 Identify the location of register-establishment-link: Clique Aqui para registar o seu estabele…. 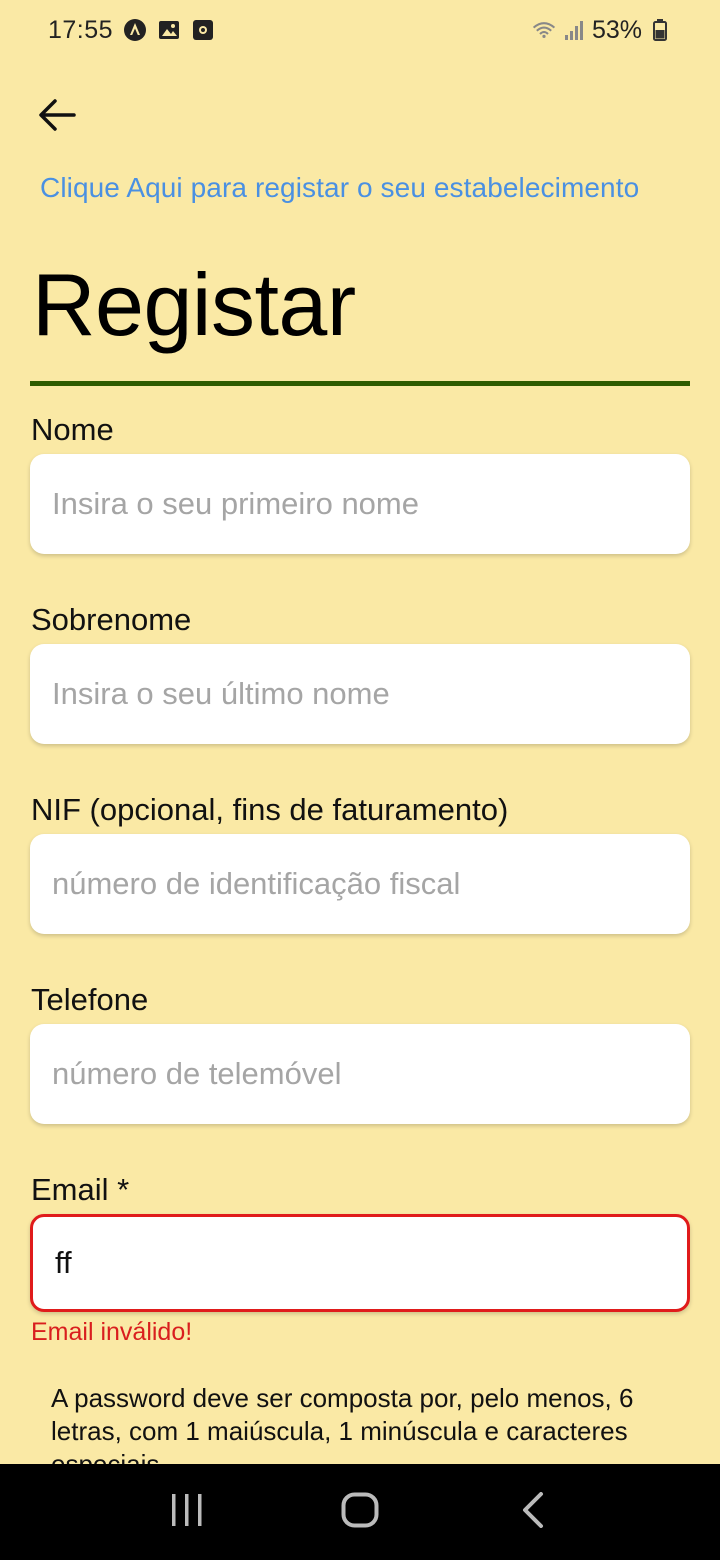
(339, 188).